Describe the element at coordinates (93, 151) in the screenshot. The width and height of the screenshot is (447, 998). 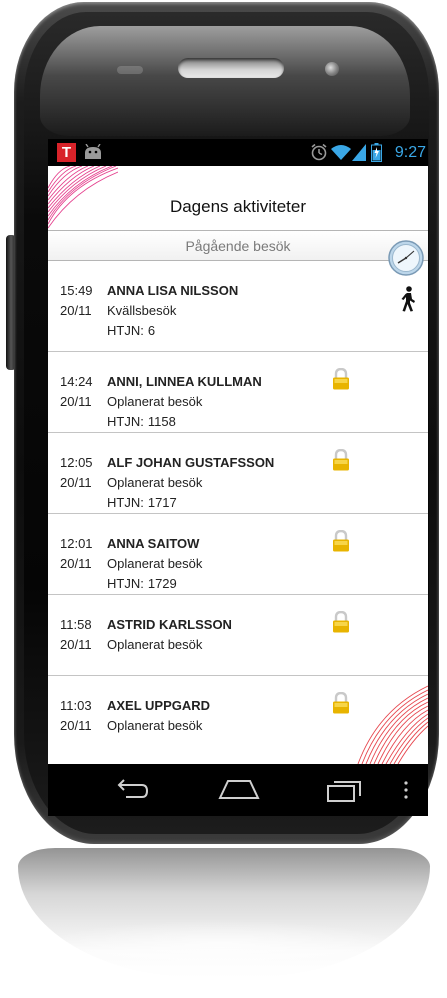
I see `android-icon` at that location.